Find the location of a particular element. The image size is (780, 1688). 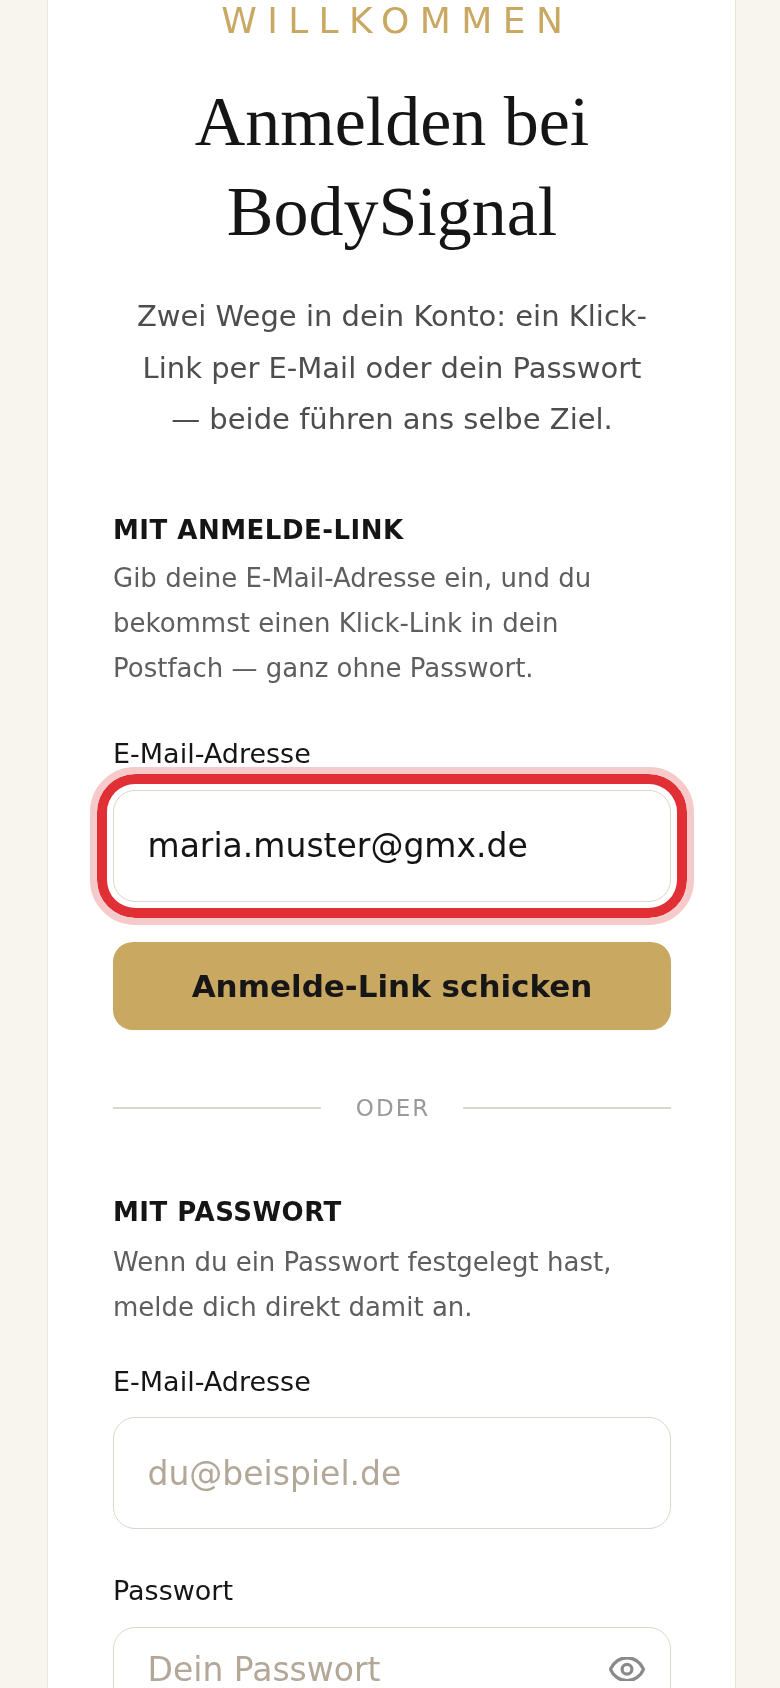

eye-icon is located at coordinates (627, 1669).